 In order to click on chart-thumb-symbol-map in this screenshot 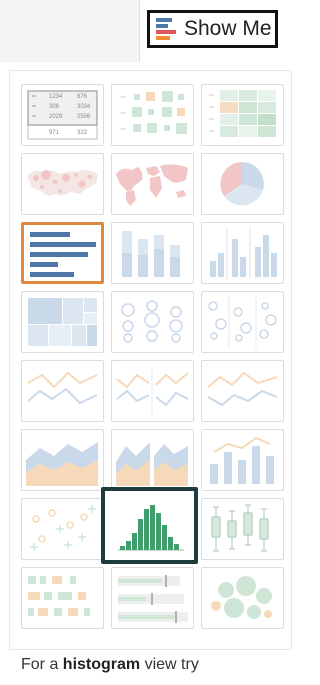, I will do `click(62, 184)`.